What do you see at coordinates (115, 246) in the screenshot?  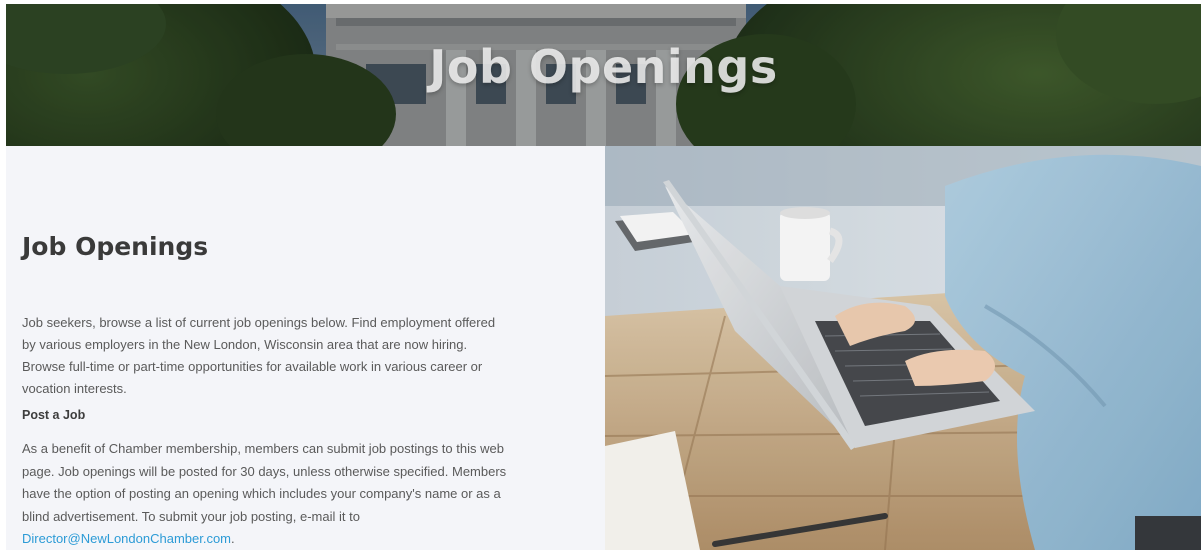 I see `page-title: Job Openings` at bounding box center [115, 246].